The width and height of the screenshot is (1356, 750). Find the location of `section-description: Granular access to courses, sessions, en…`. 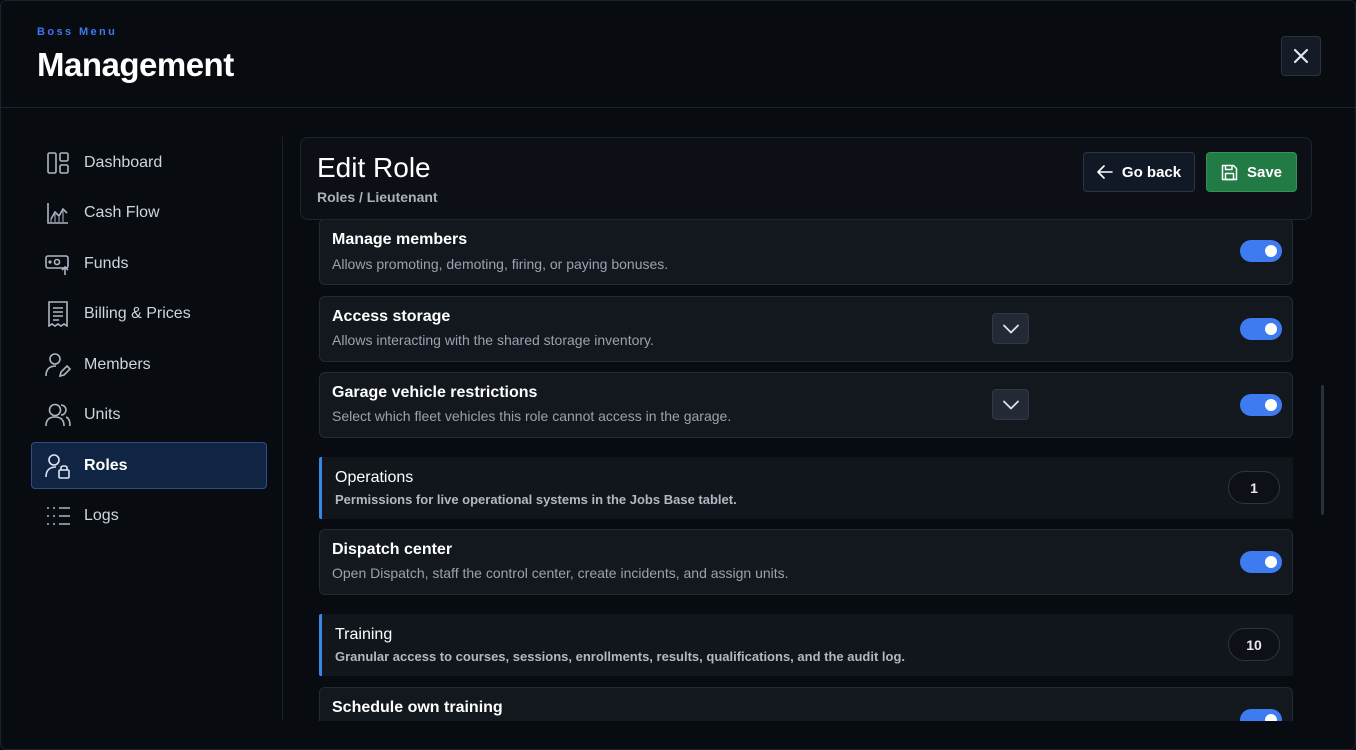

section-description: Granular access to courses, sessions, en… is located at coordinates (620, 656).